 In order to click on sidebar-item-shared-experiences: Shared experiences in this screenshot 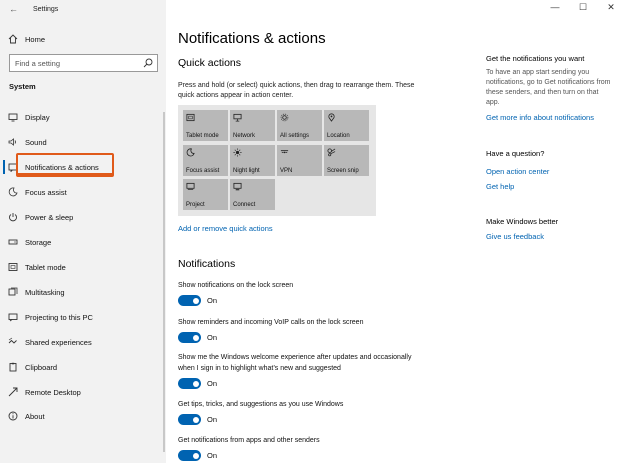, I will do `click(83, 342)`.